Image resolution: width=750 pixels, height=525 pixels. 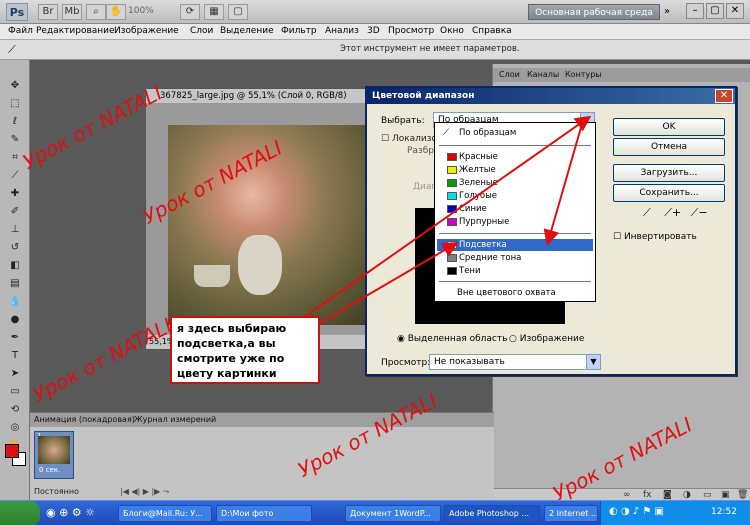 What do you see at coordinates (20, 513) in the screenshot?
I see `start-button` at bounding box center [20, 513].